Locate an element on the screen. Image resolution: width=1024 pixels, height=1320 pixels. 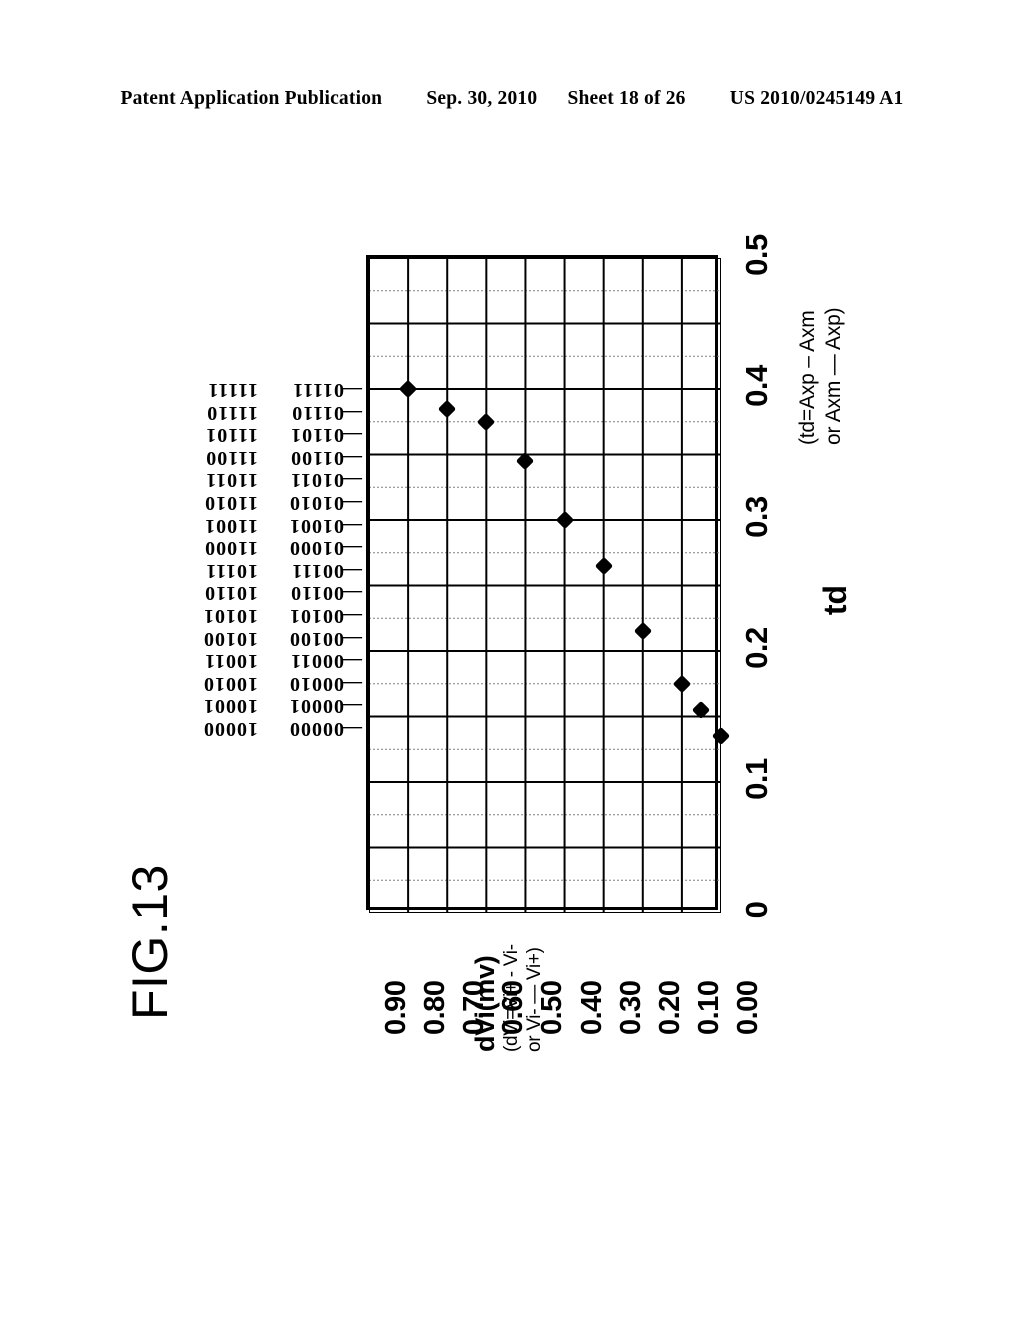
binary-code-a: 11010 is located at coordinates (231, 503).